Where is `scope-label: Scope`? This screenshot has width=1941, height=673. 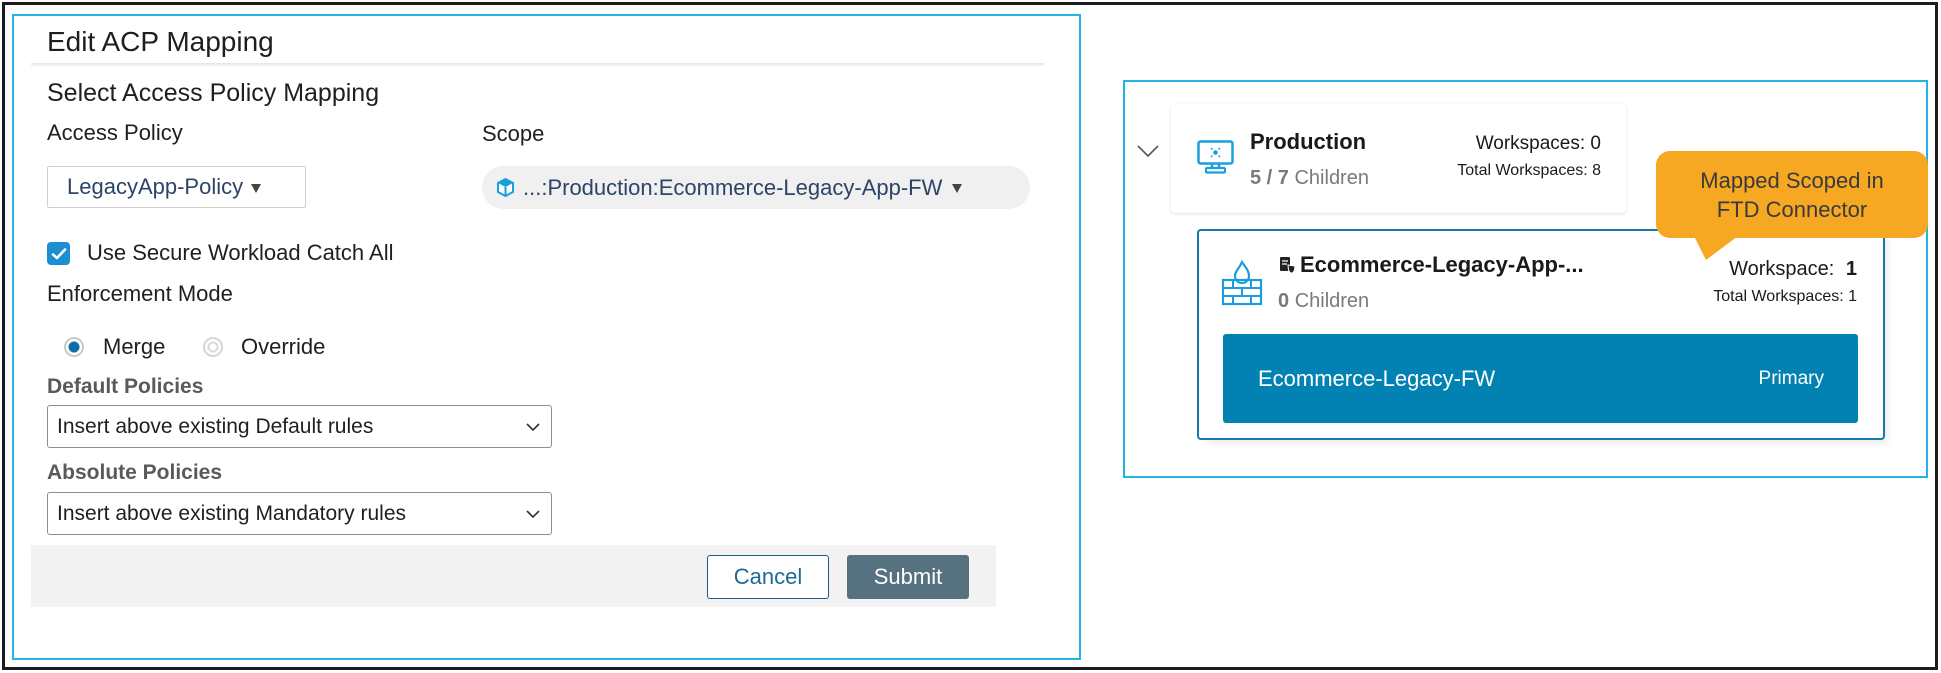 scope-label: Scope is located at coordinates (513, 133).